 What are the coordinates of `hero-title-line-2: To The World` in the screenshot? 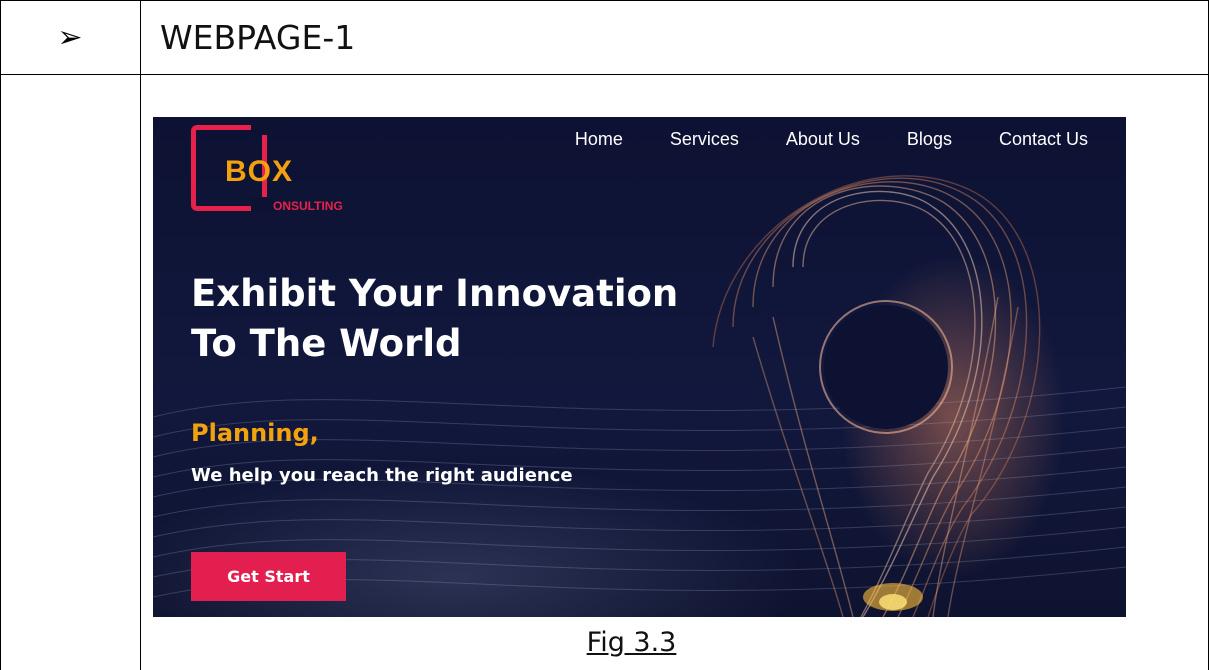 It's located at (326, 343).